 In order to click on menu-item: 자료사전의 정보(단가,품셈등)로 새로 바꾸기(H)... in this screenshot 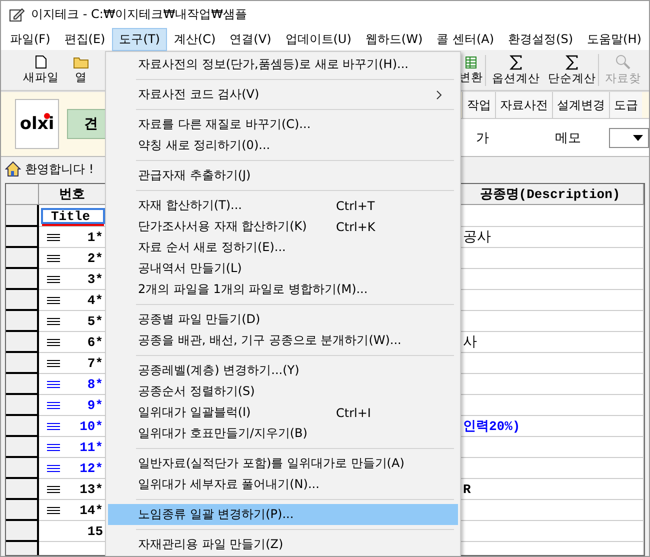, I will do `click(283, 64)`.